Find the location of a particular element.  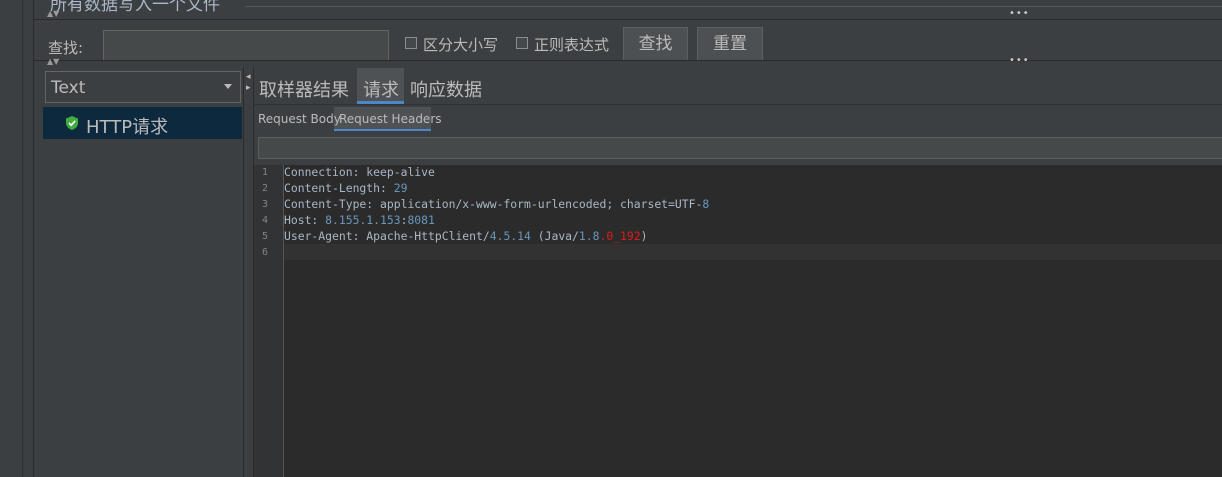

renderer-select-value: Text is located at coordinates (68, 88).